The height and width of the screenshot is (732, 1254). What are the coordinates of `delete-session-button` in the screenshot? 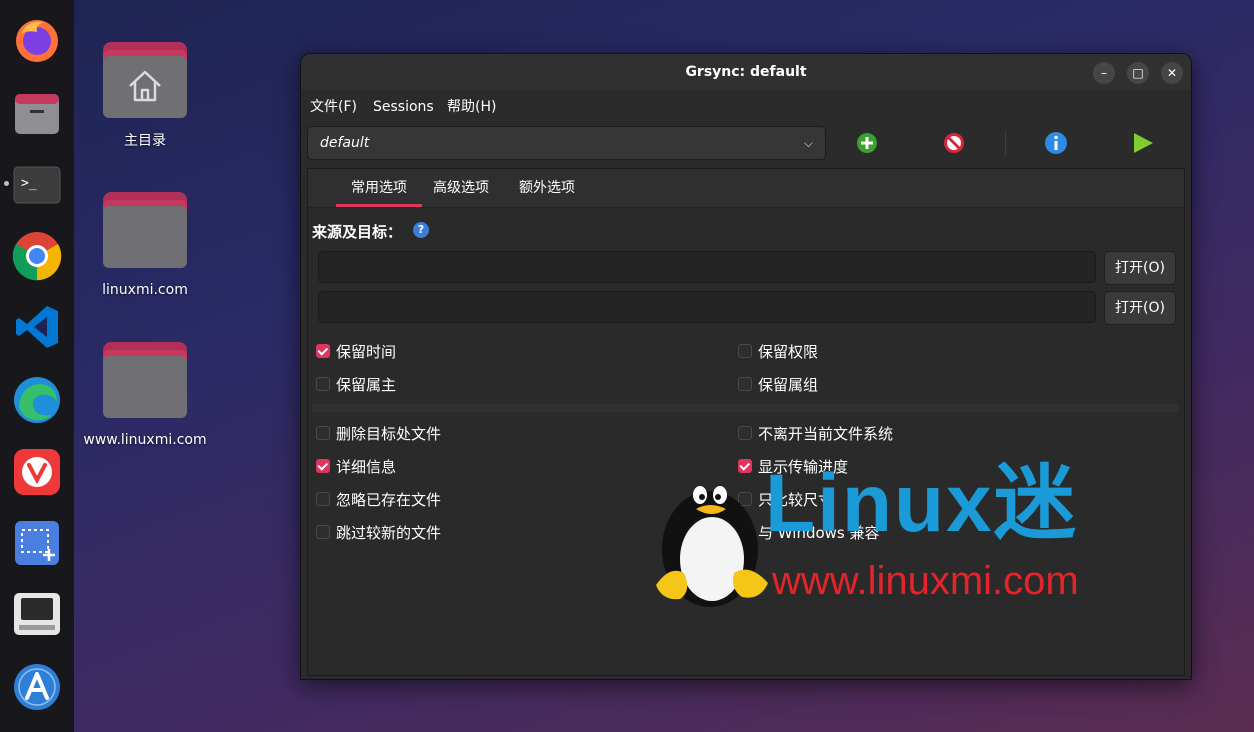 It's located at (954, 143).